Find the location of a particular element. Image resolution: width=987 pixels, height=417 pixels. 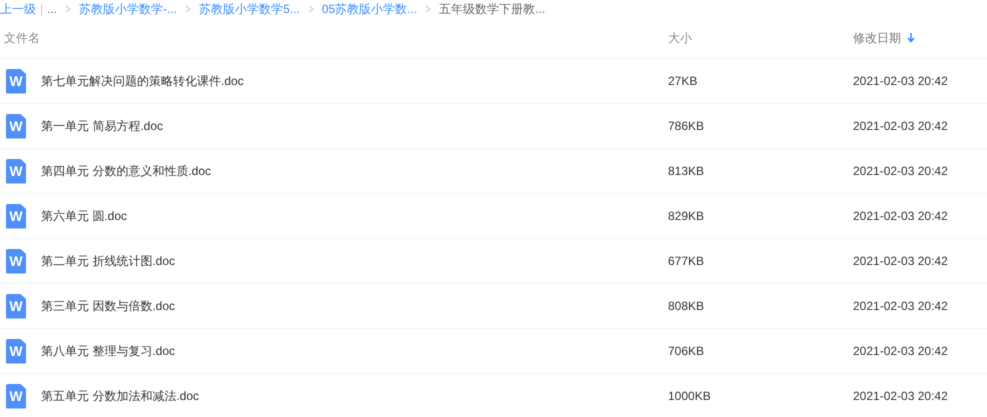

column-header: 修改日期 is located at coordinates (877, 38).